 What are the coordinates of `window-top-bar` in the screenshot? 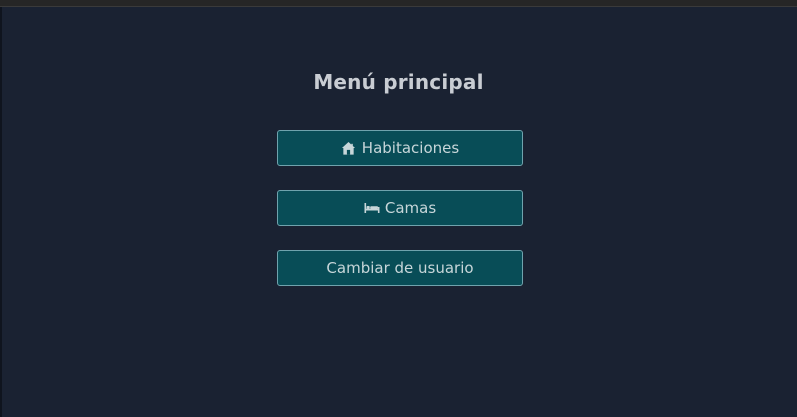 It's located at (398, 3).